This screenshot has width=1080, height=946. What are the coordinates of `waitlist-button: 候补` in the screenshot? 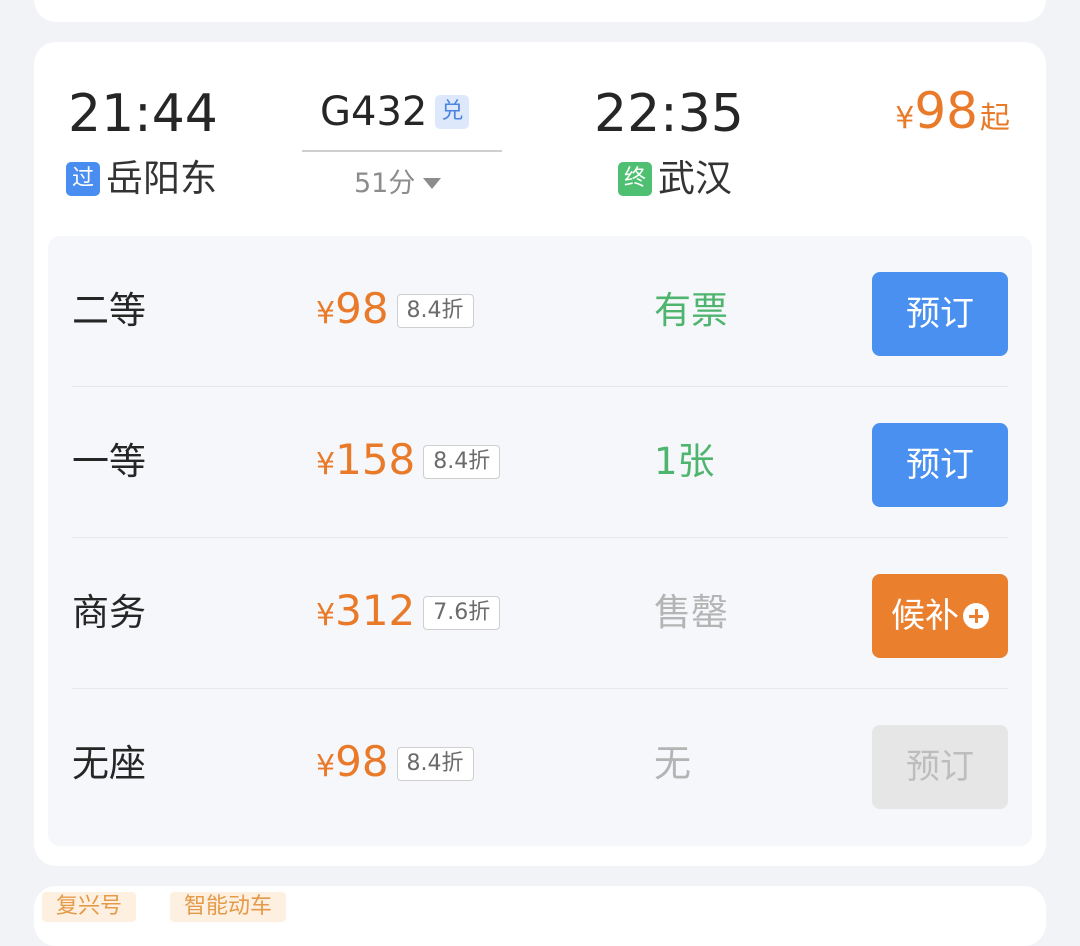 It's located at (940, 616).